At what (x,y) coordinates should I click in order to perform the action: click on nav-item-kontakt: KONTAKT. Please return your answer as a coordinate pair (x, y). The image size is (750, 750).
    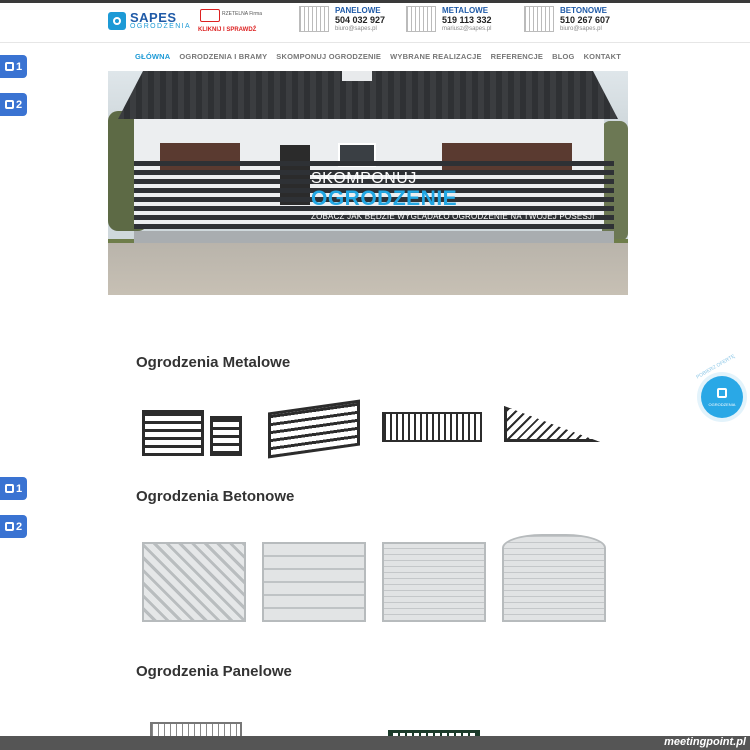
    Looking at the image, I should click on (603, 56).